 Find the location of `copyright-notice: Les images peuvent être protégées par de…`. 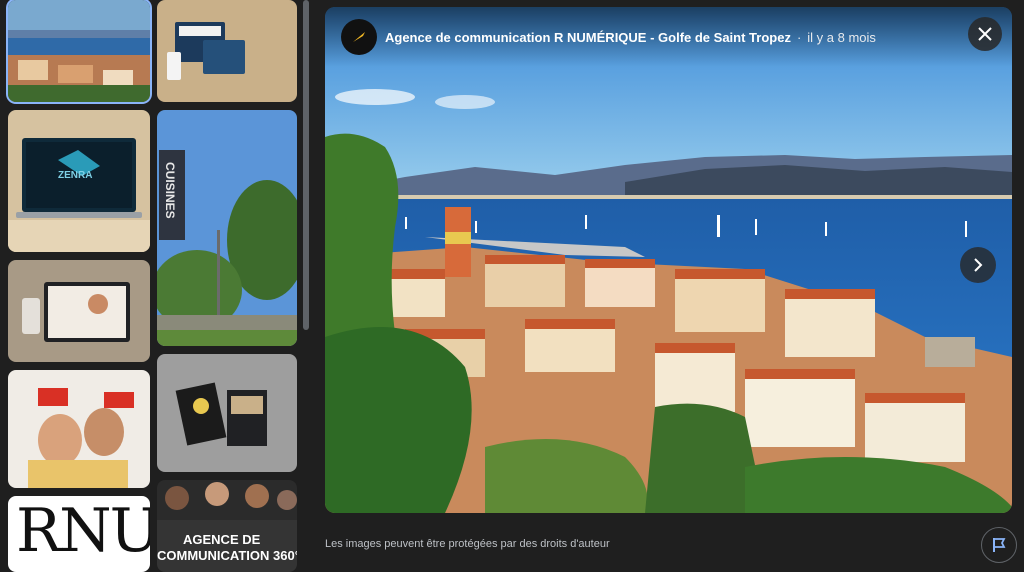

copyright-notice: Les images peuvent être protégées par de… is located at coordinates (467, 544).